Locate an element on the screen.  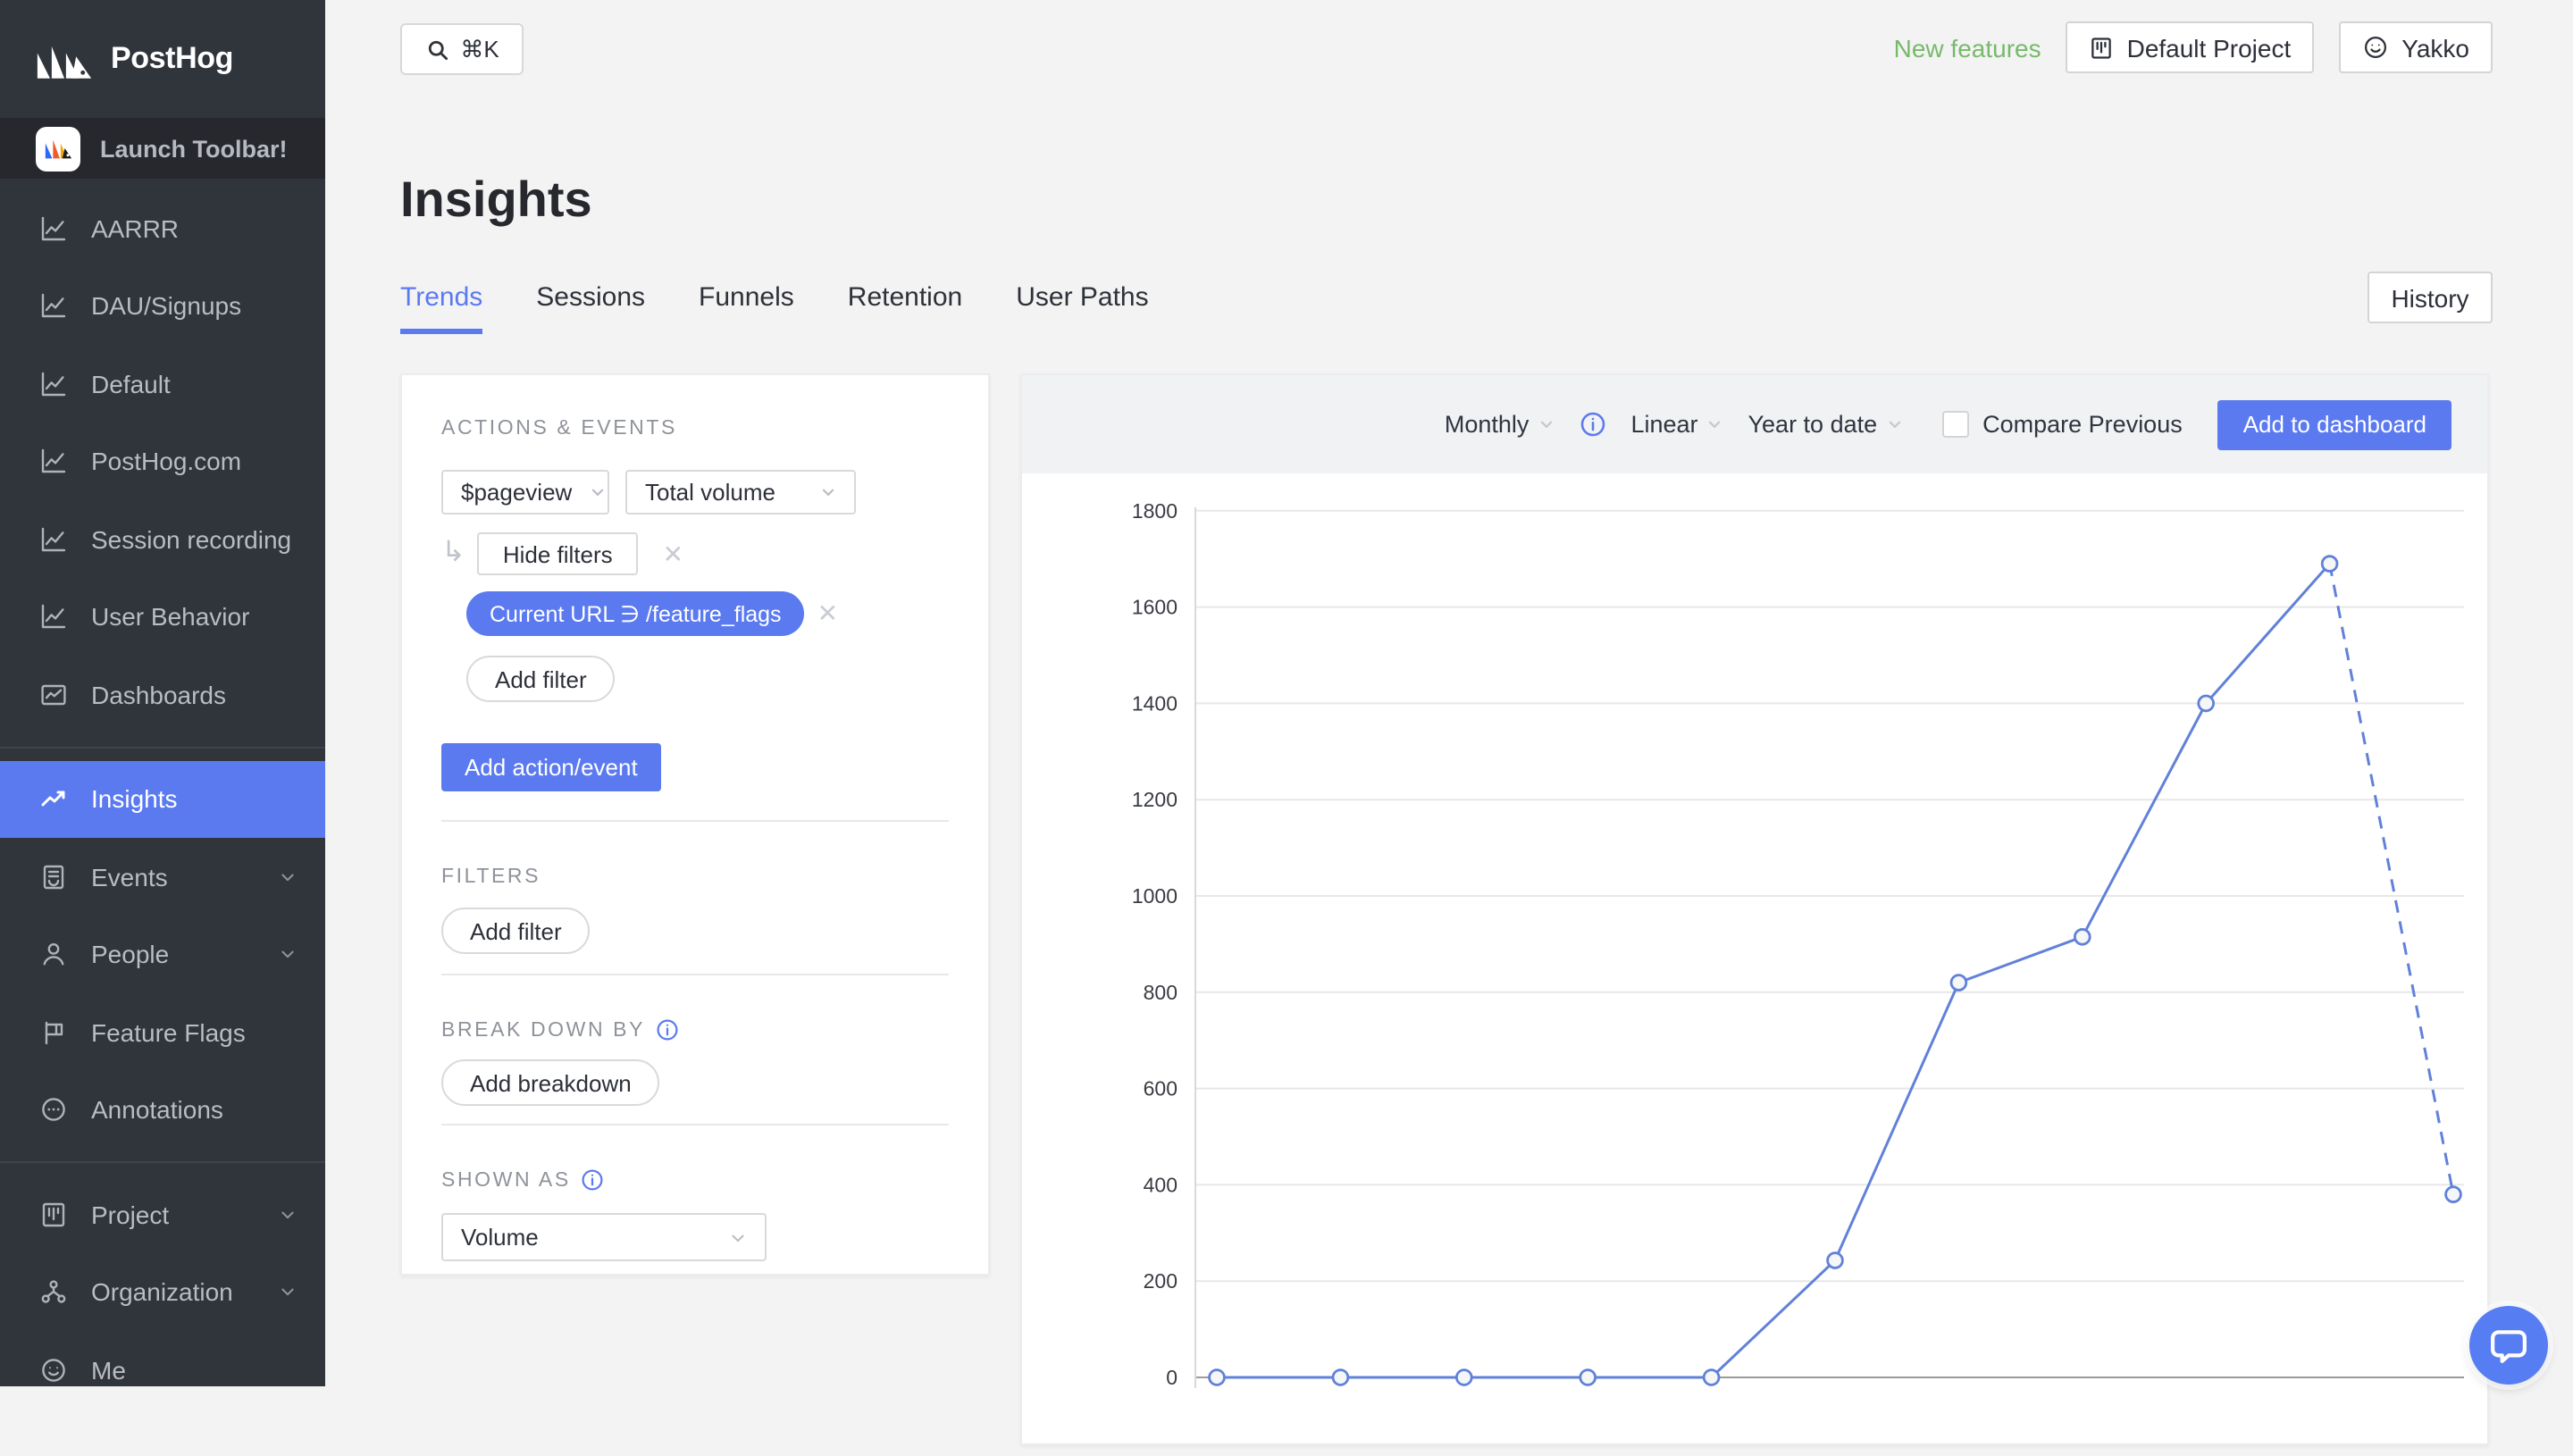
tab-funnels: Funnels is located at coordinates (746, 308).